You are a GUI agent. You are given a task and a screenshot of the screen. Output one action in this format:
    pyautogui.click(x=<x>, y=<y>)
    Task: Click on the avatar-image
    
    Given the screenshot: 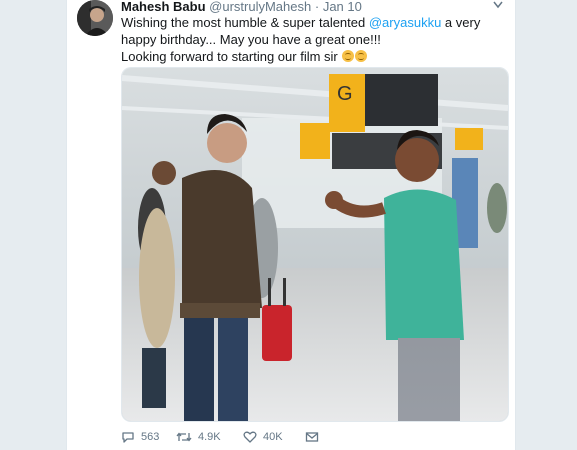 What is the action you would take?
    pyautogui.click(x=95, y=18)
    